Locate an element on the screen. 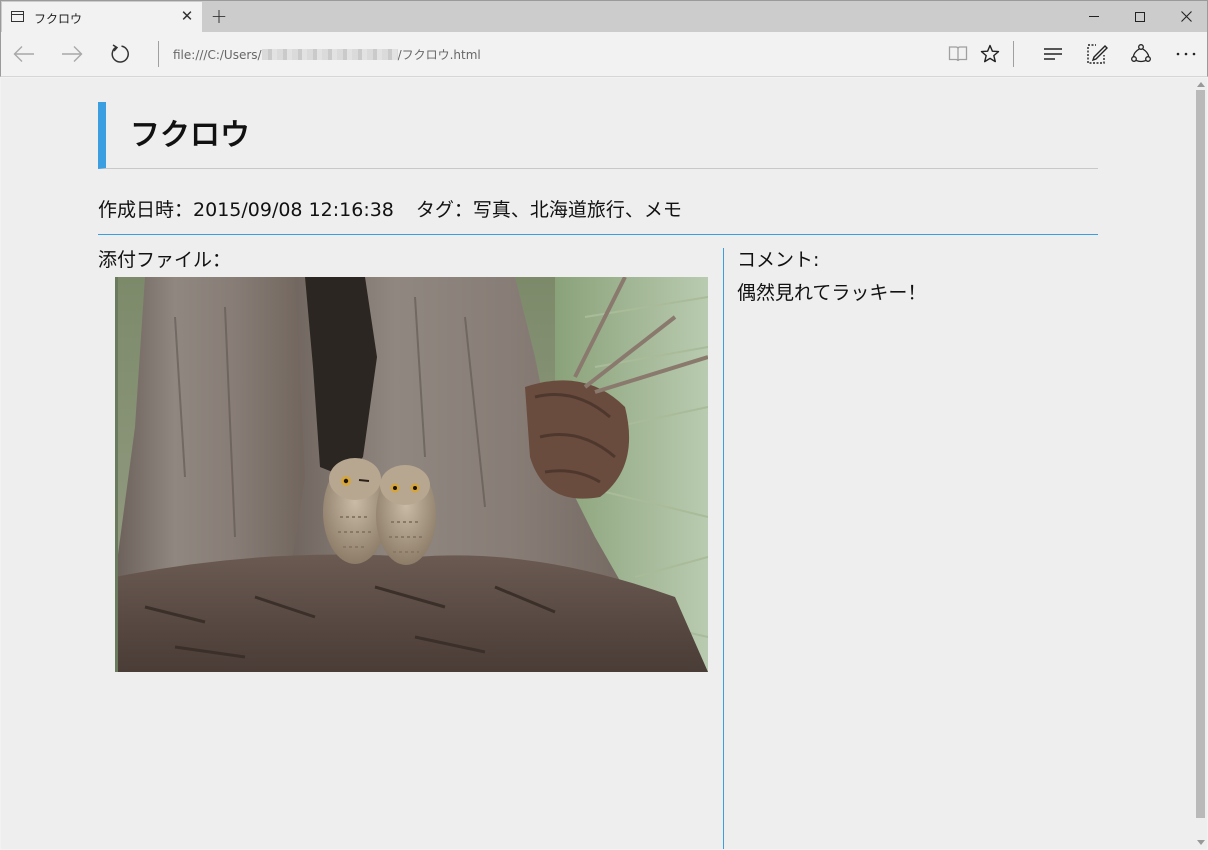 This screenshot has width=1208, height=850. maximize-button is located at coordinates (1140, 16).